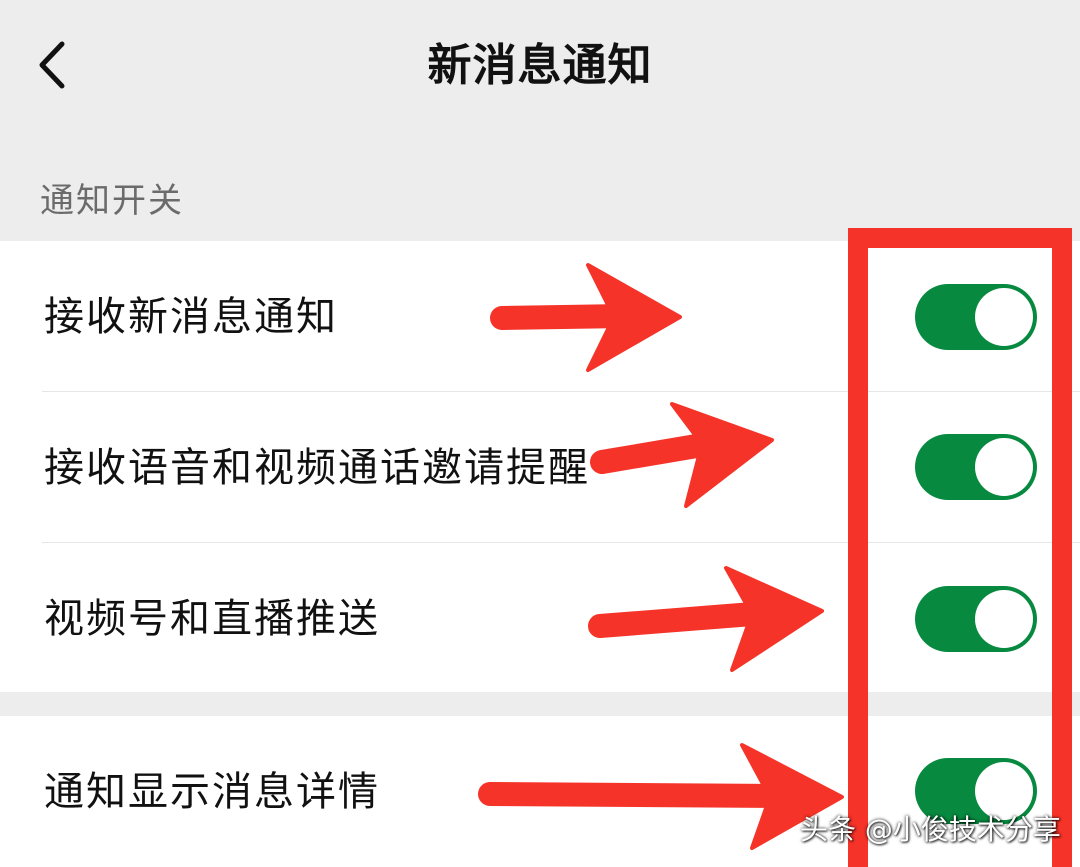 Image resolution: width=1080 pixels, height=867 pixels. Describe the element at coordinates (930, 829) in the screenshot. I see `watermark: 头条 @小俊技术分享` at that location.